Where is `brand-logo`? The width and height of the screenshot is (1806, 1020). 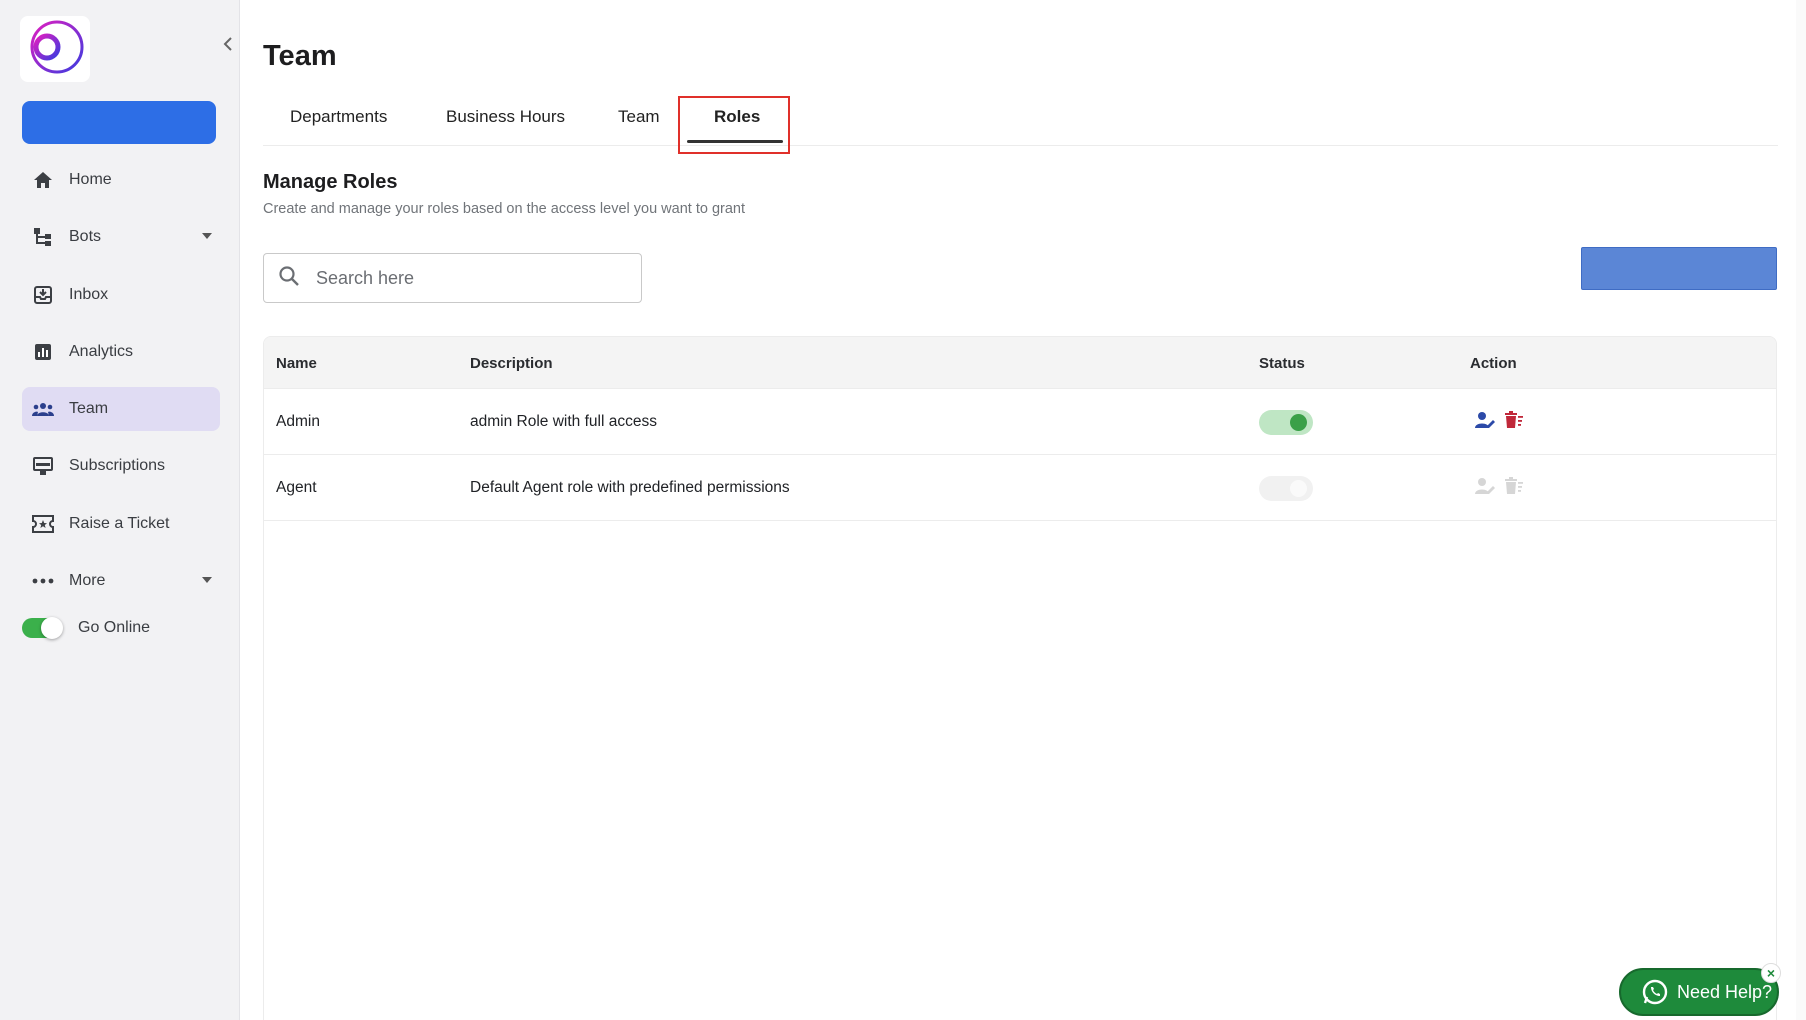
brand-logo is located at coordinates (55, 49).